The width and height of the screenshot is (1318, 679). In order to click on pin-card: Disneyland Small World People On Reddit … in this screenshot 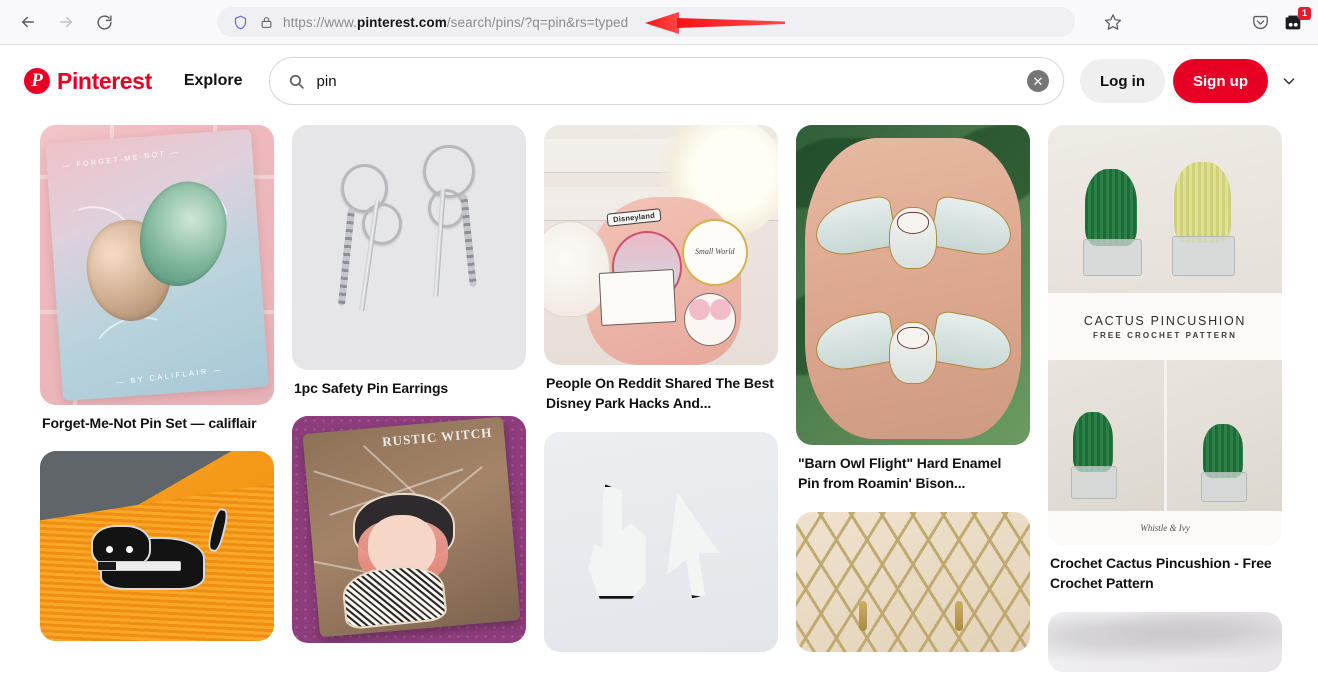, I will do `click(661, 274)`.